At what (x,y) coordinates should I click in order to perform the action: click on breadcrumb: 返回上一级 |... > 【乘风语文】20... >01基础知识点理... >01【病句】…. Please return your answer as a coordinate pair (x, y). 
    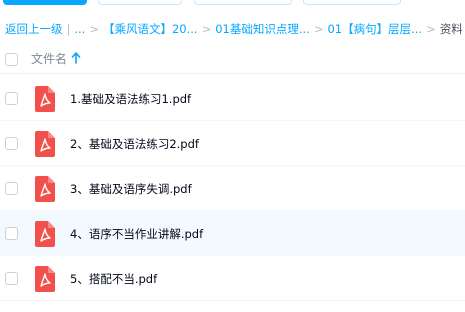
    Looking at the image, I should click on (235, 29).